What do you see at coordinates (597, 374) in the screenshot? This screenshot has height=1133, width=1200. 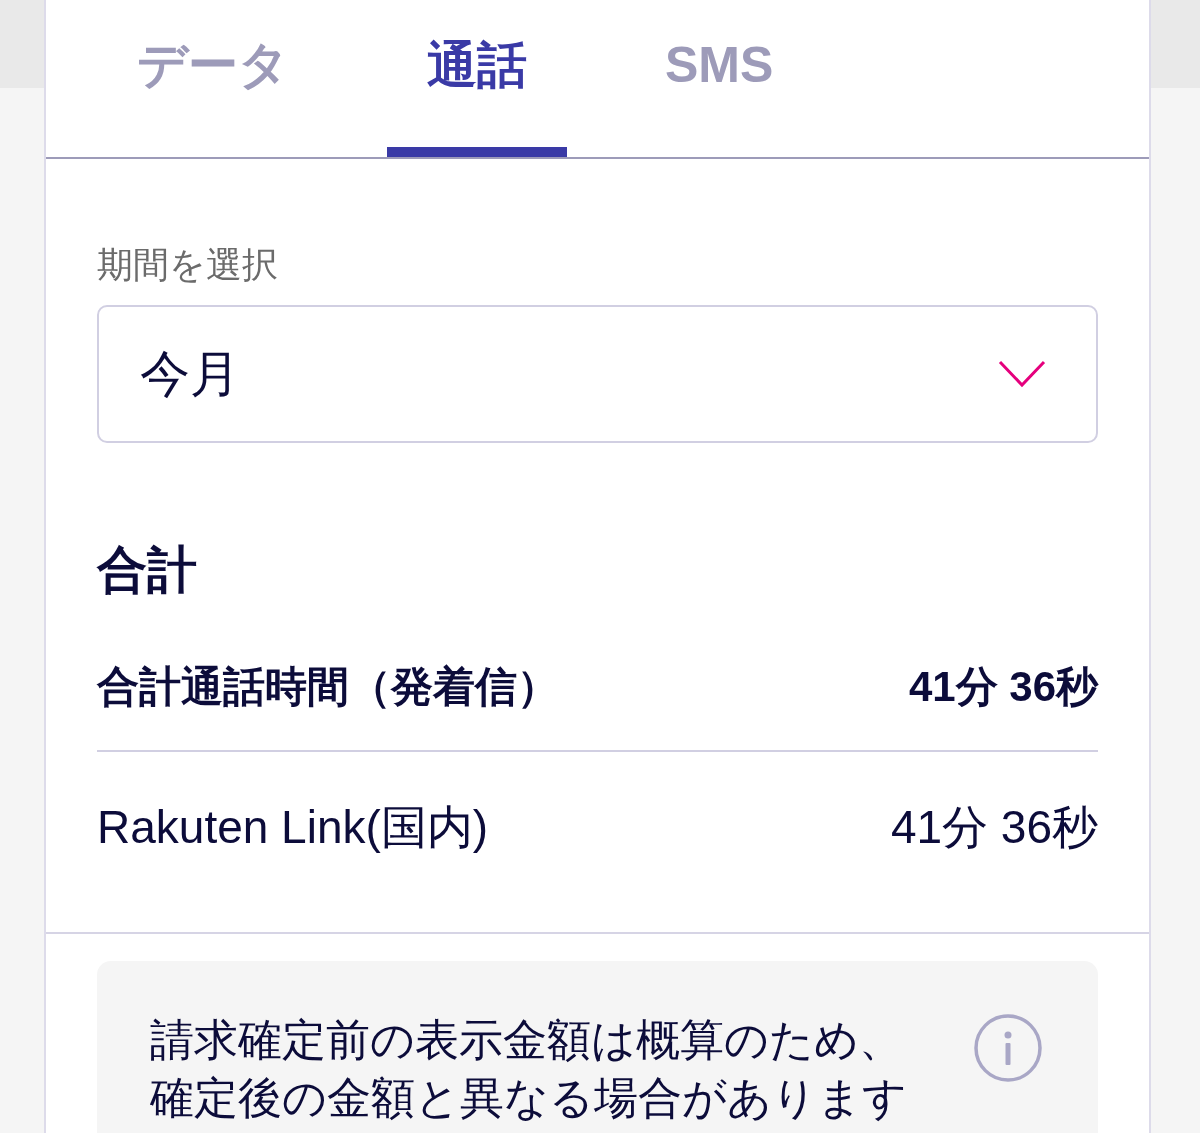 I see `period-select: 今月` at bounding box center [597, 374].